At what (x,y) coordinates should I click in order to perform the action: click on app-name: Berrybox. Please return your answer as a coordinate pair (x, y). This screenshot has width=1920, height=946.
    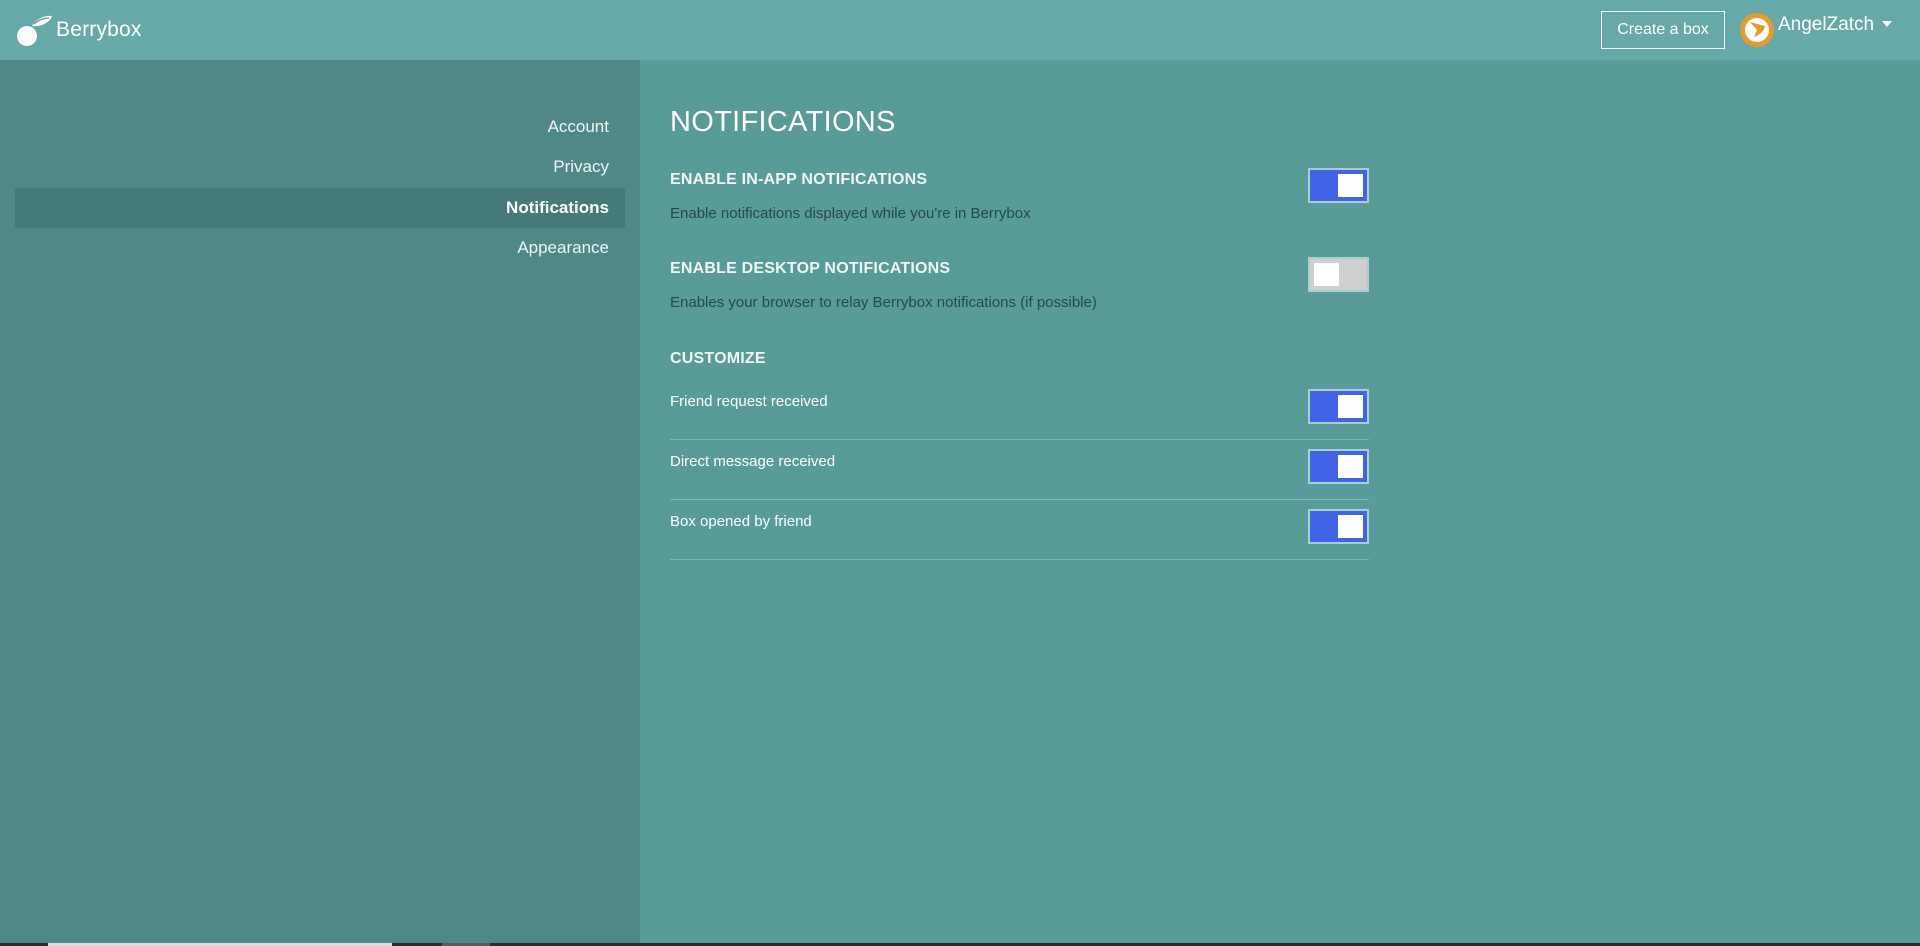
    Looking at the image, I should click on (99, 29).